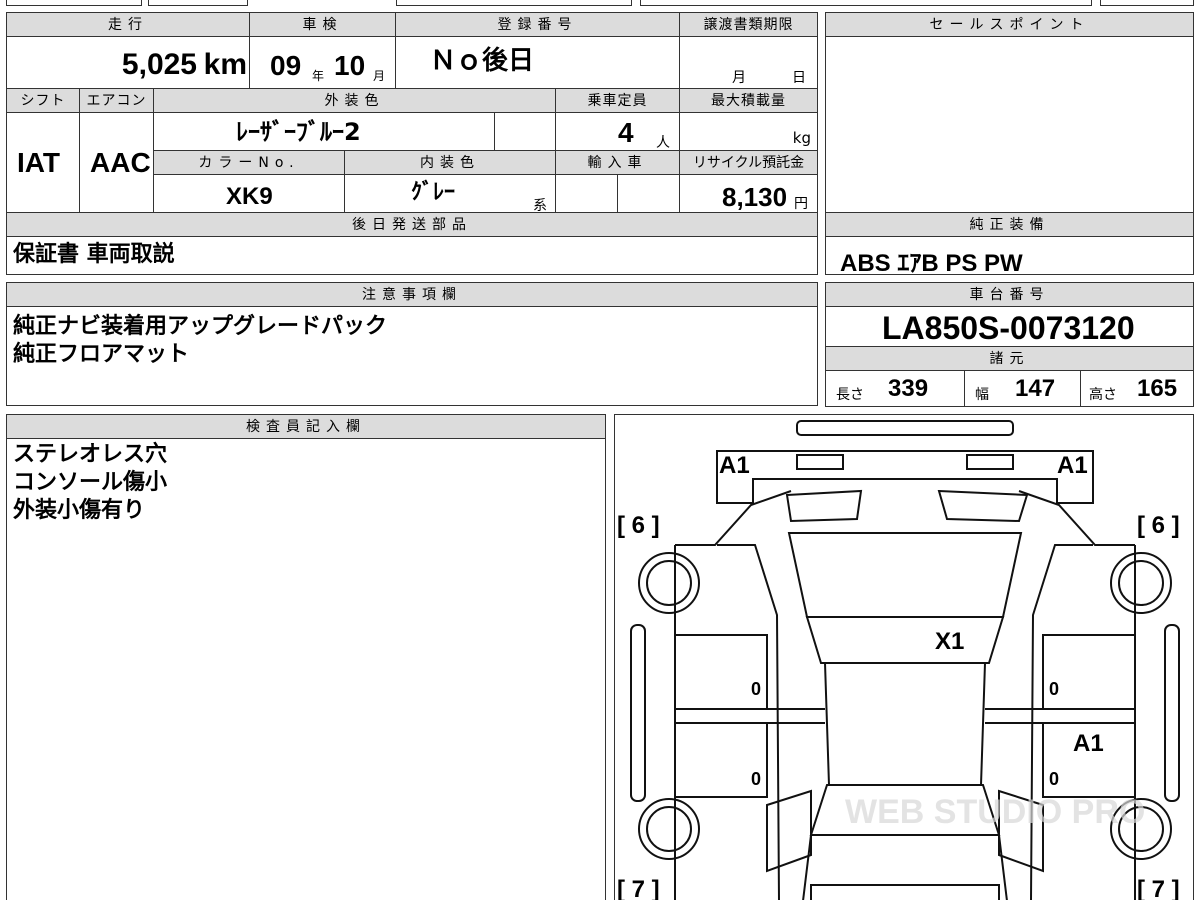 This screenshot has height=900, width=1200. I want to click on inspection-year-unit: 年, so click(318, 76).